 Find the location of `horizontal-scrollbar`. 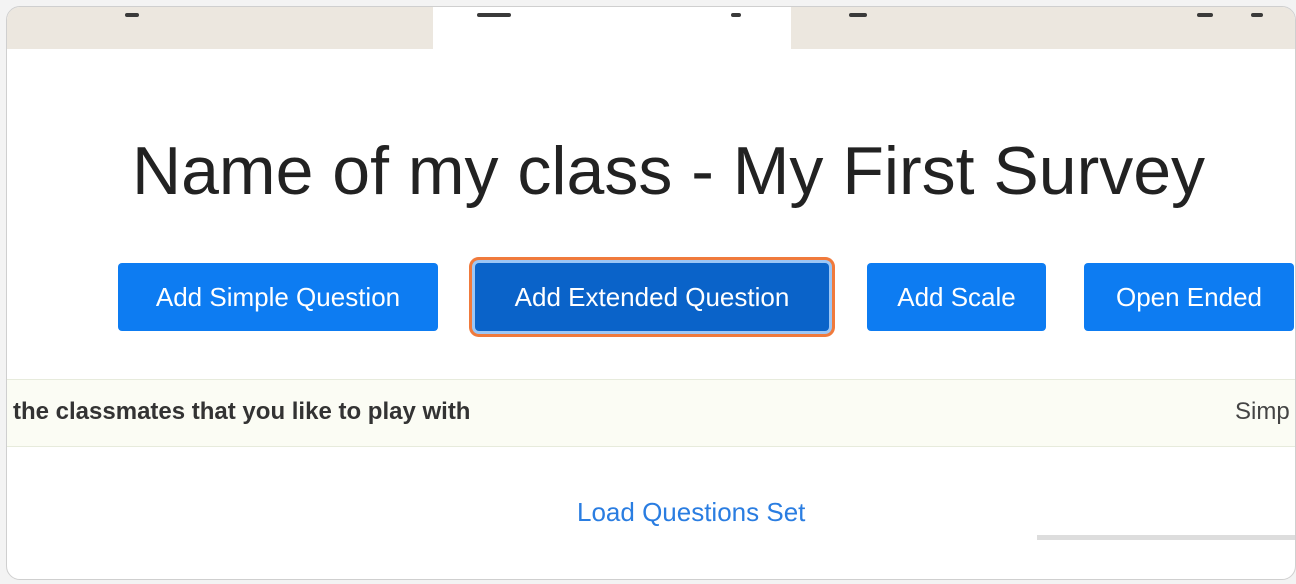

horizontal-scrollbar is located at coordinates (1166, 537).